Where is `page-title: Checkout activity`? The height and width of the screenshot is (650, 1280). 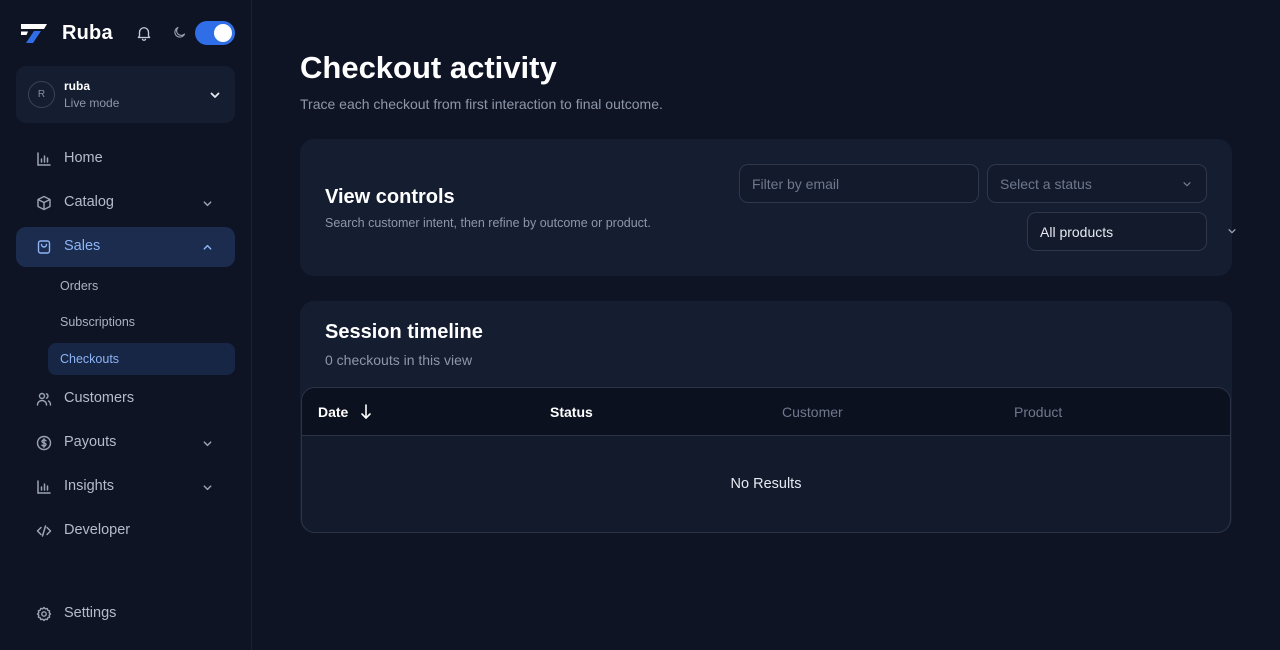
page-title: Checkout activity is located at coordinates (428, 67).